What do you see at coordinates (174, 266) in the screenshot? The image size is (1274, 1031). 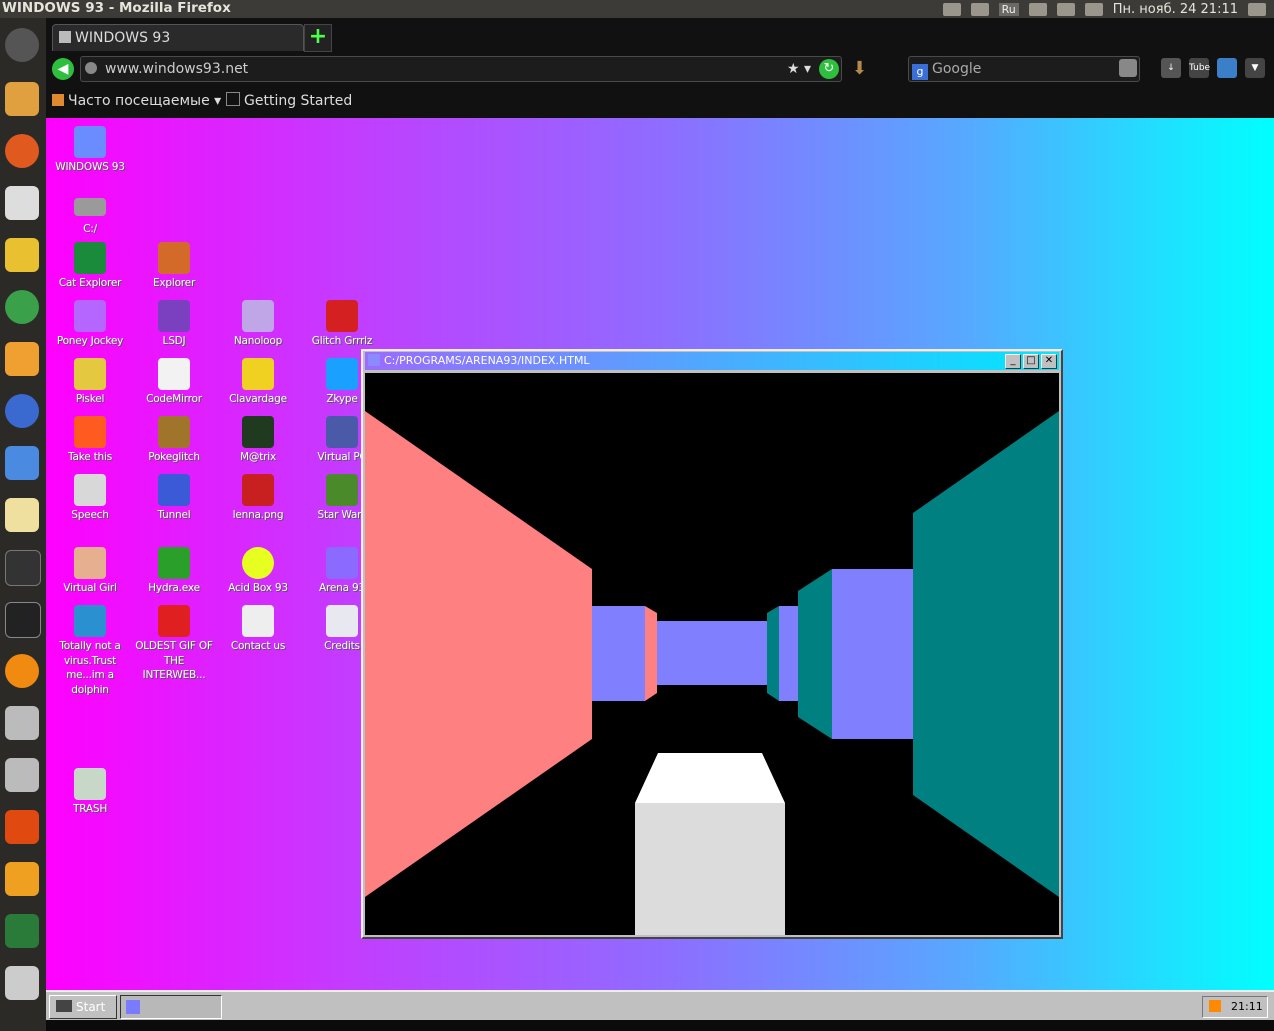 I see `desktop-icon-explorer: Explorer` at bounding box center [174, 266].